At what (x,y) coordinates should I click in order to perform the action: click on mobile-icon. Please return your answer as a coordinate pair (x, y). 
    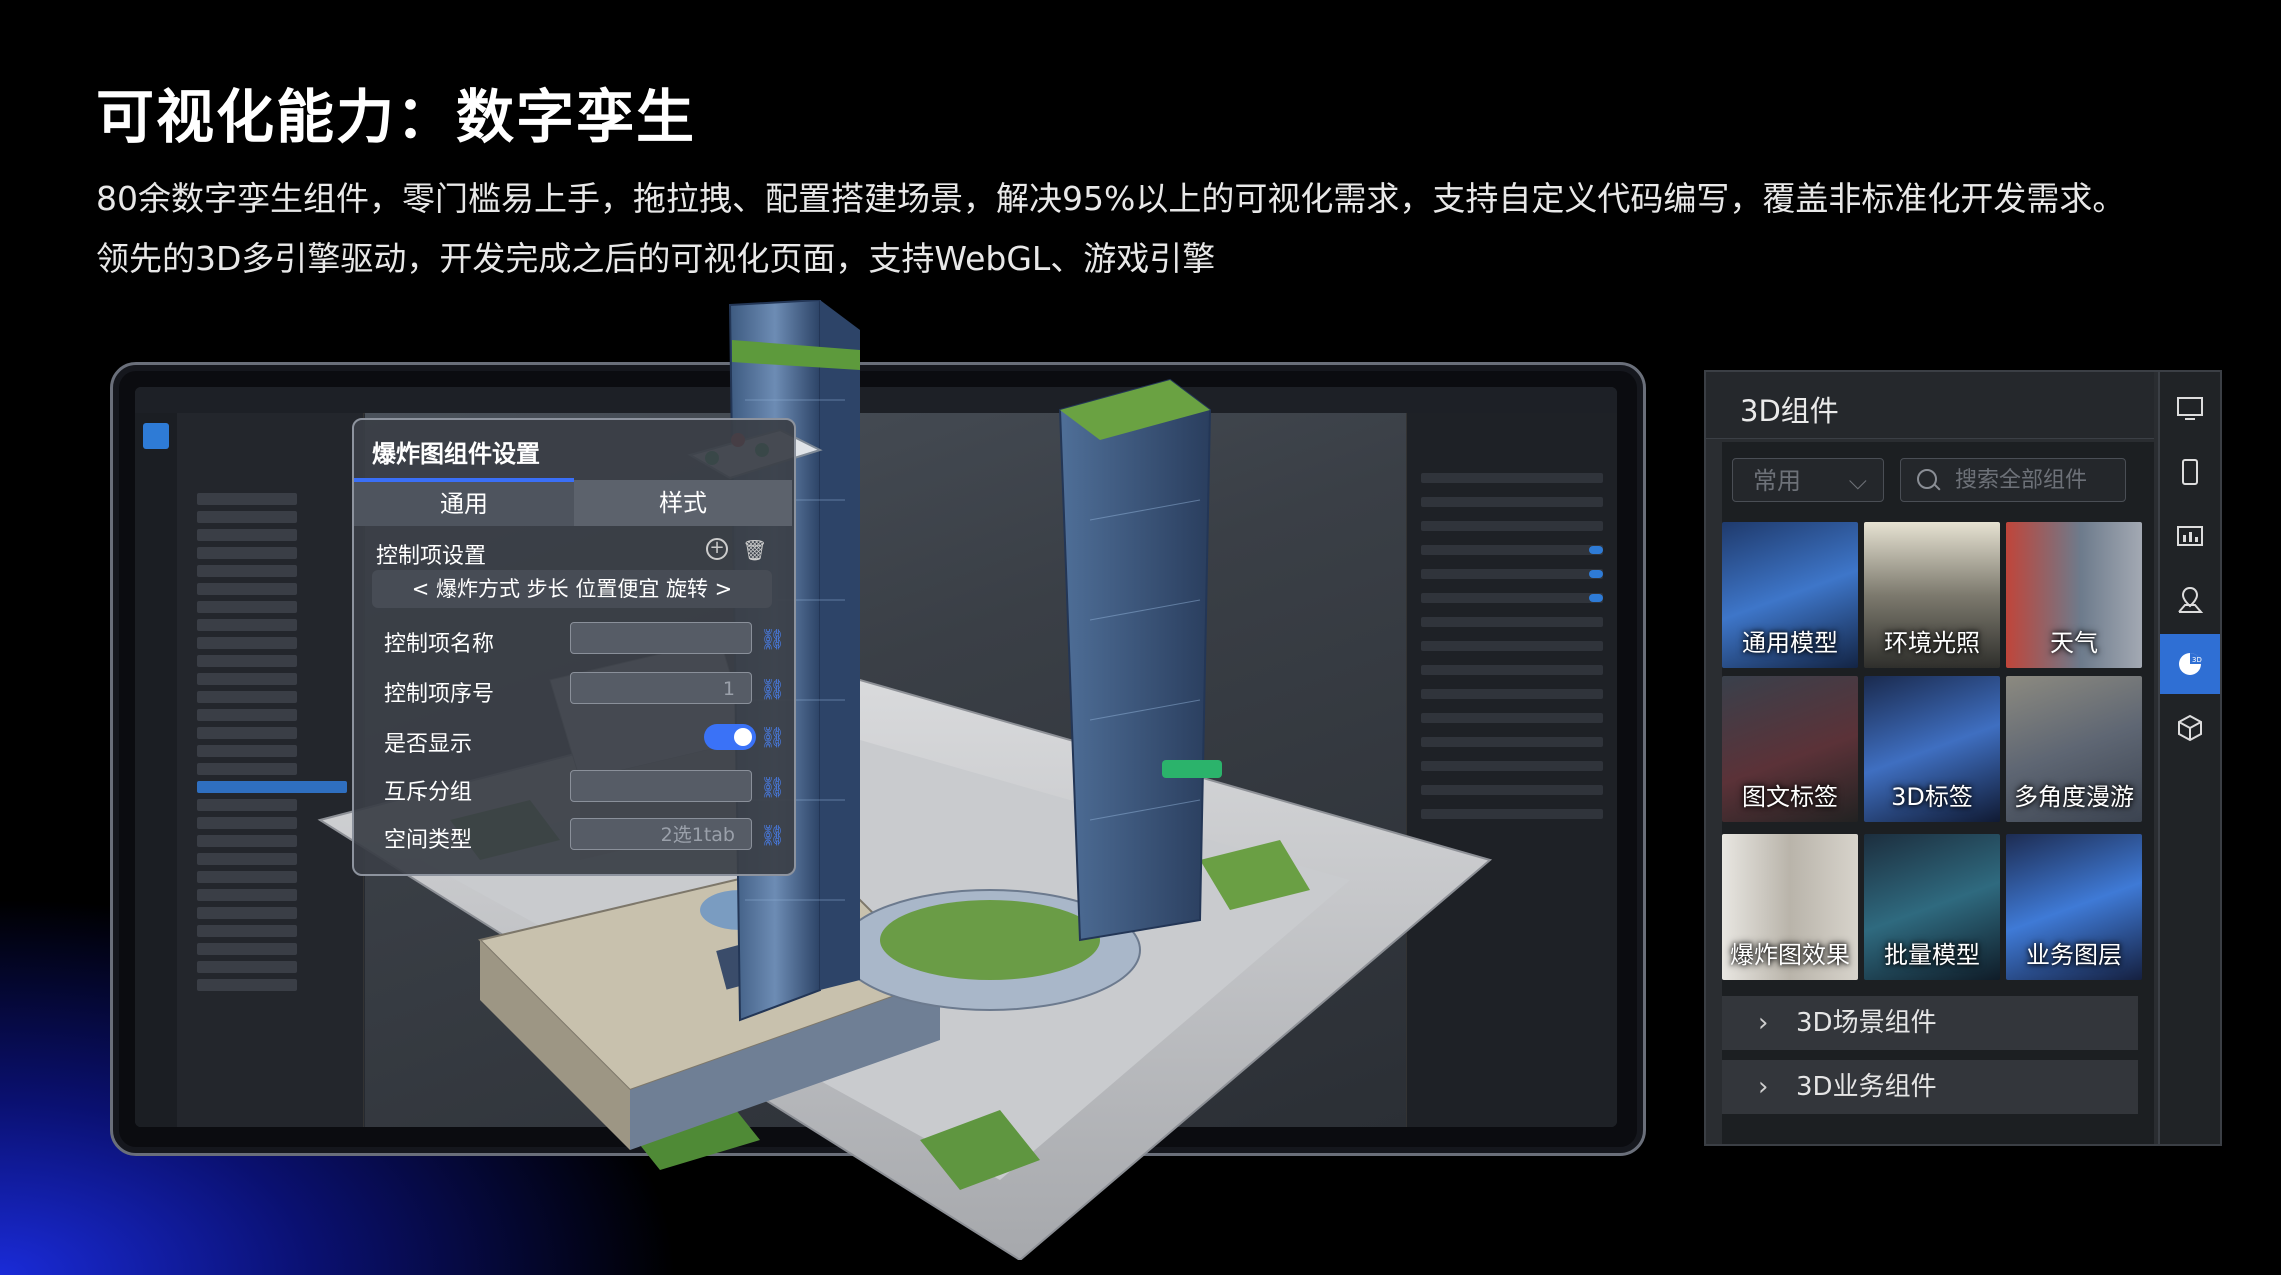
    Looking at the image, I should click on (2190, 472).